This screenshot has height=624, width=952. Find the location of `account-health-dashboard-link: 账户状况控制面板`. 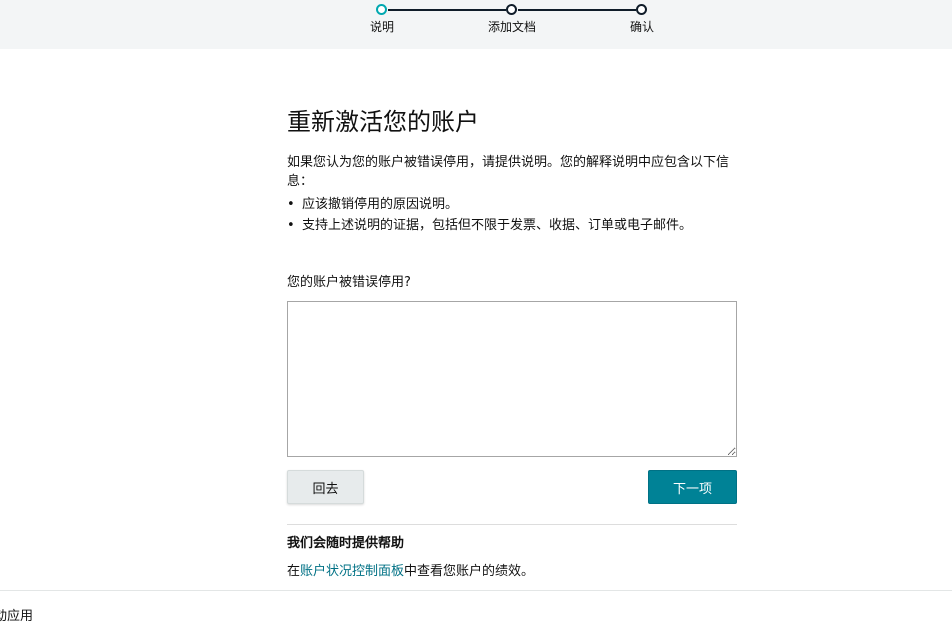

account-health-dashboard-link: 账户状况控制面板 is located at coordinates (352, 571).